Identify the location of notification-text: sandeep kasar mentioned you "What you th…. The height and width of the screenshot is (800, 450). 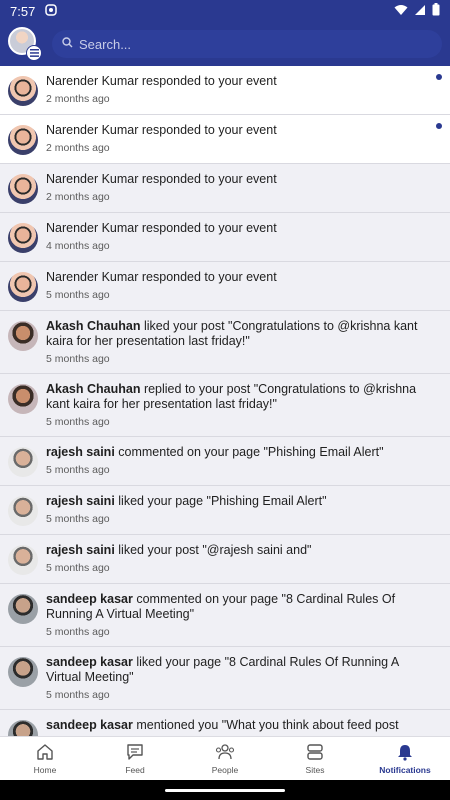
(237, 725).